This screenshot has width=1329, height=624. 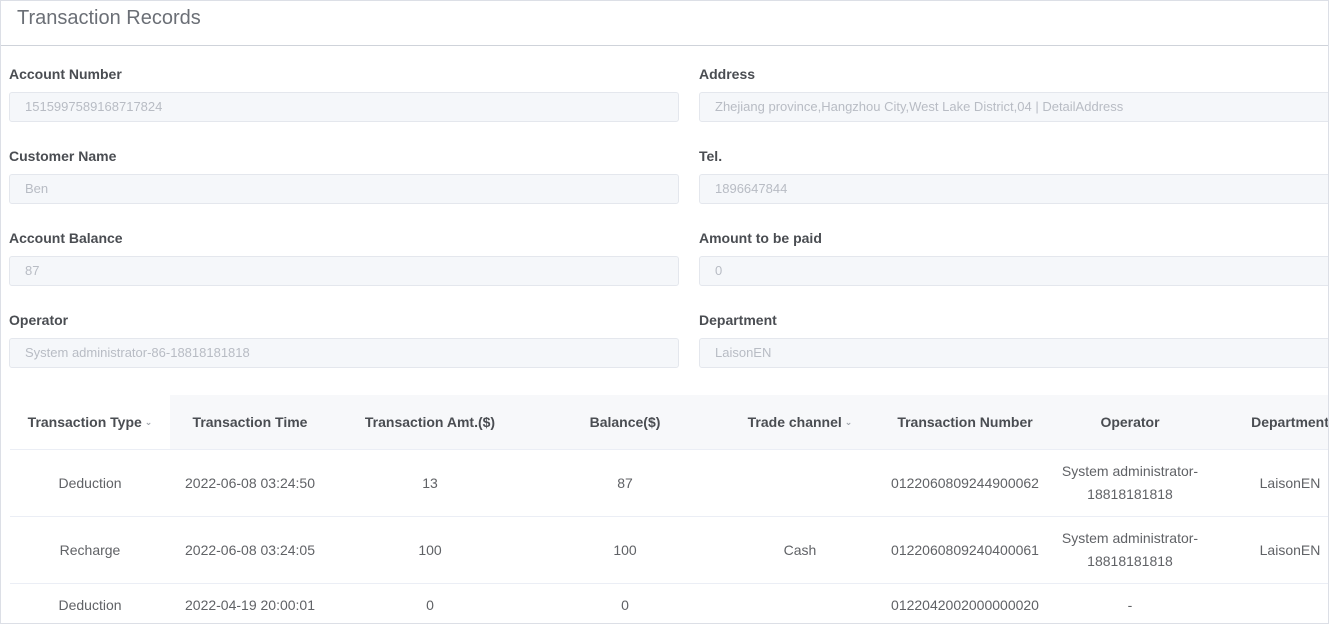 I want to click on tel-label: Tel., so click(x=711, y=156).